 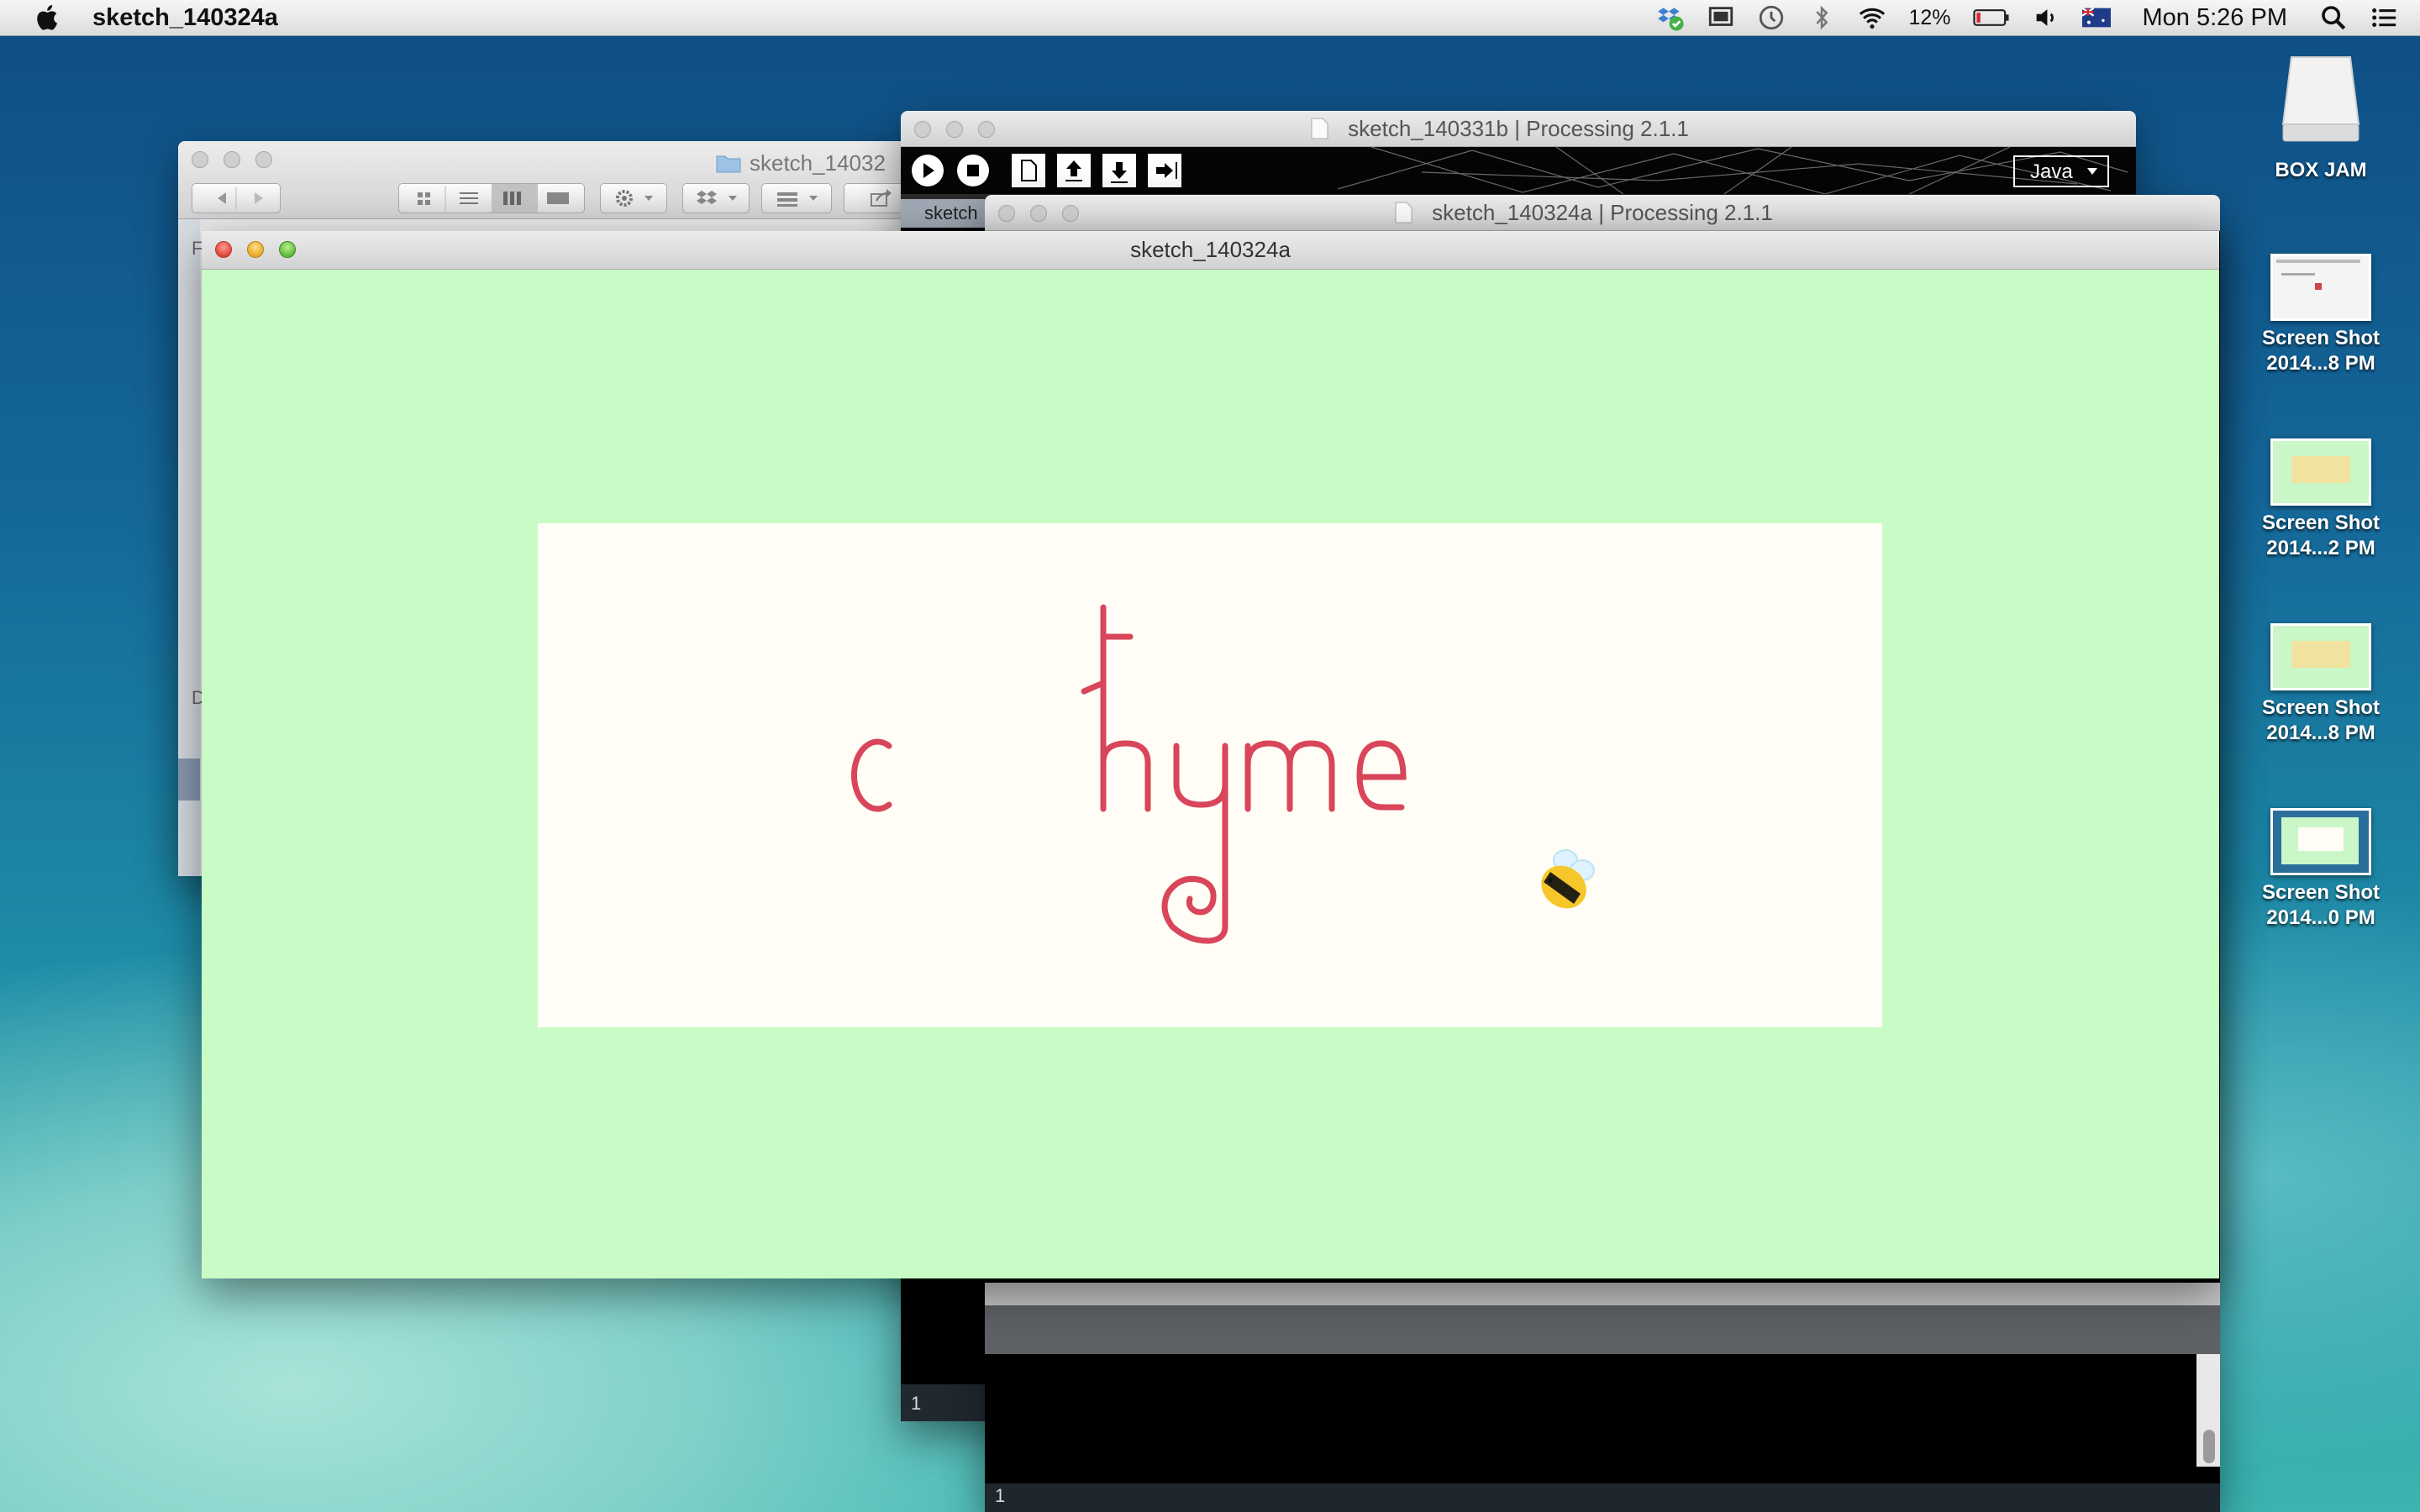 I want to click on save-sketch-button, so click(x=1119, y=170).